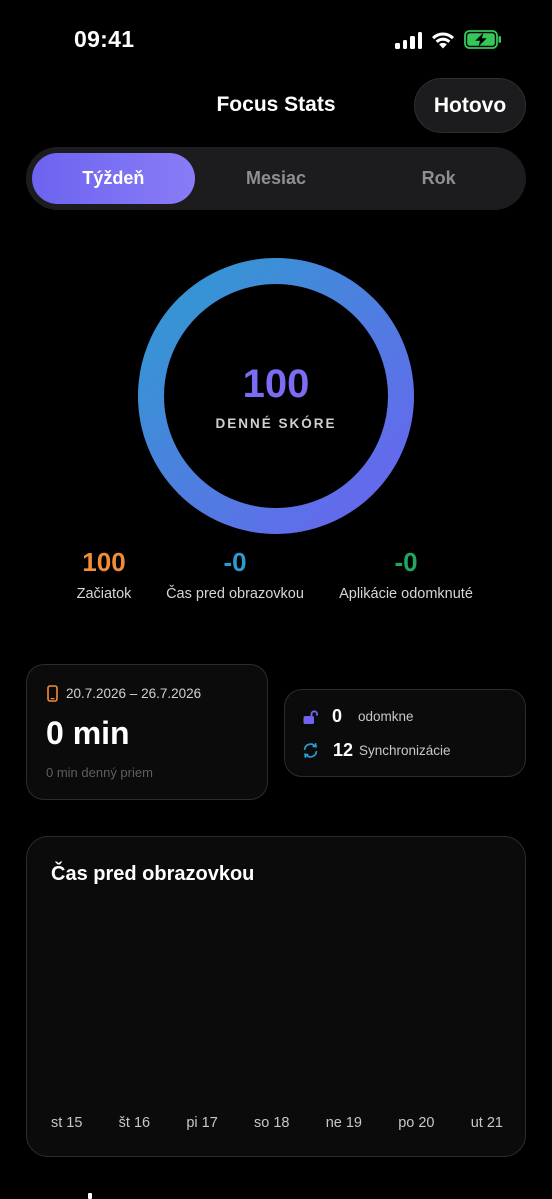 The image size is (552, 1199). I want to click on scroll-indicator, so click(90, 1196).